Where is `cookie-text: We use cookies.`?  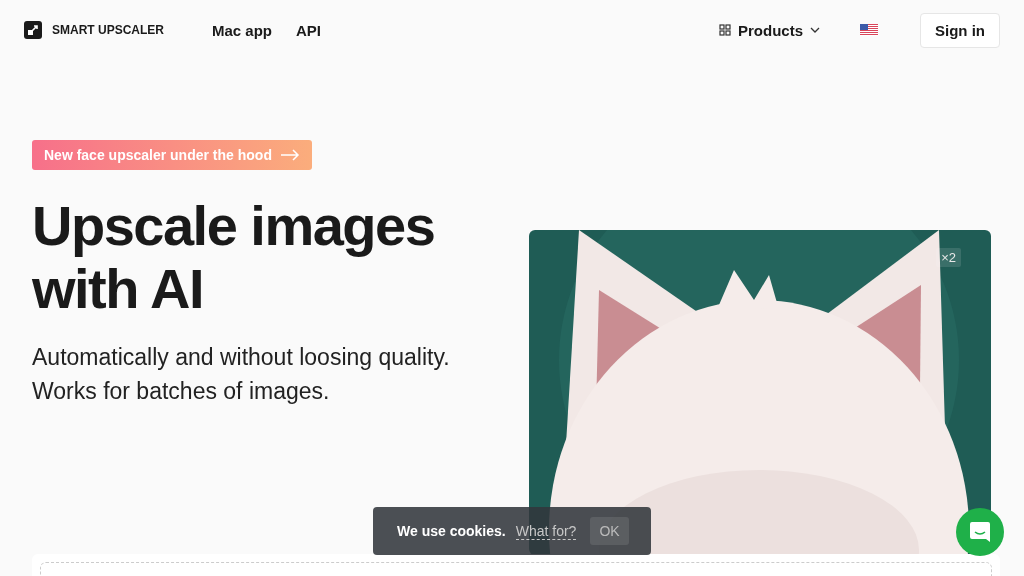
cookie-text: We use cookies. is located at coordinates (451, 531).